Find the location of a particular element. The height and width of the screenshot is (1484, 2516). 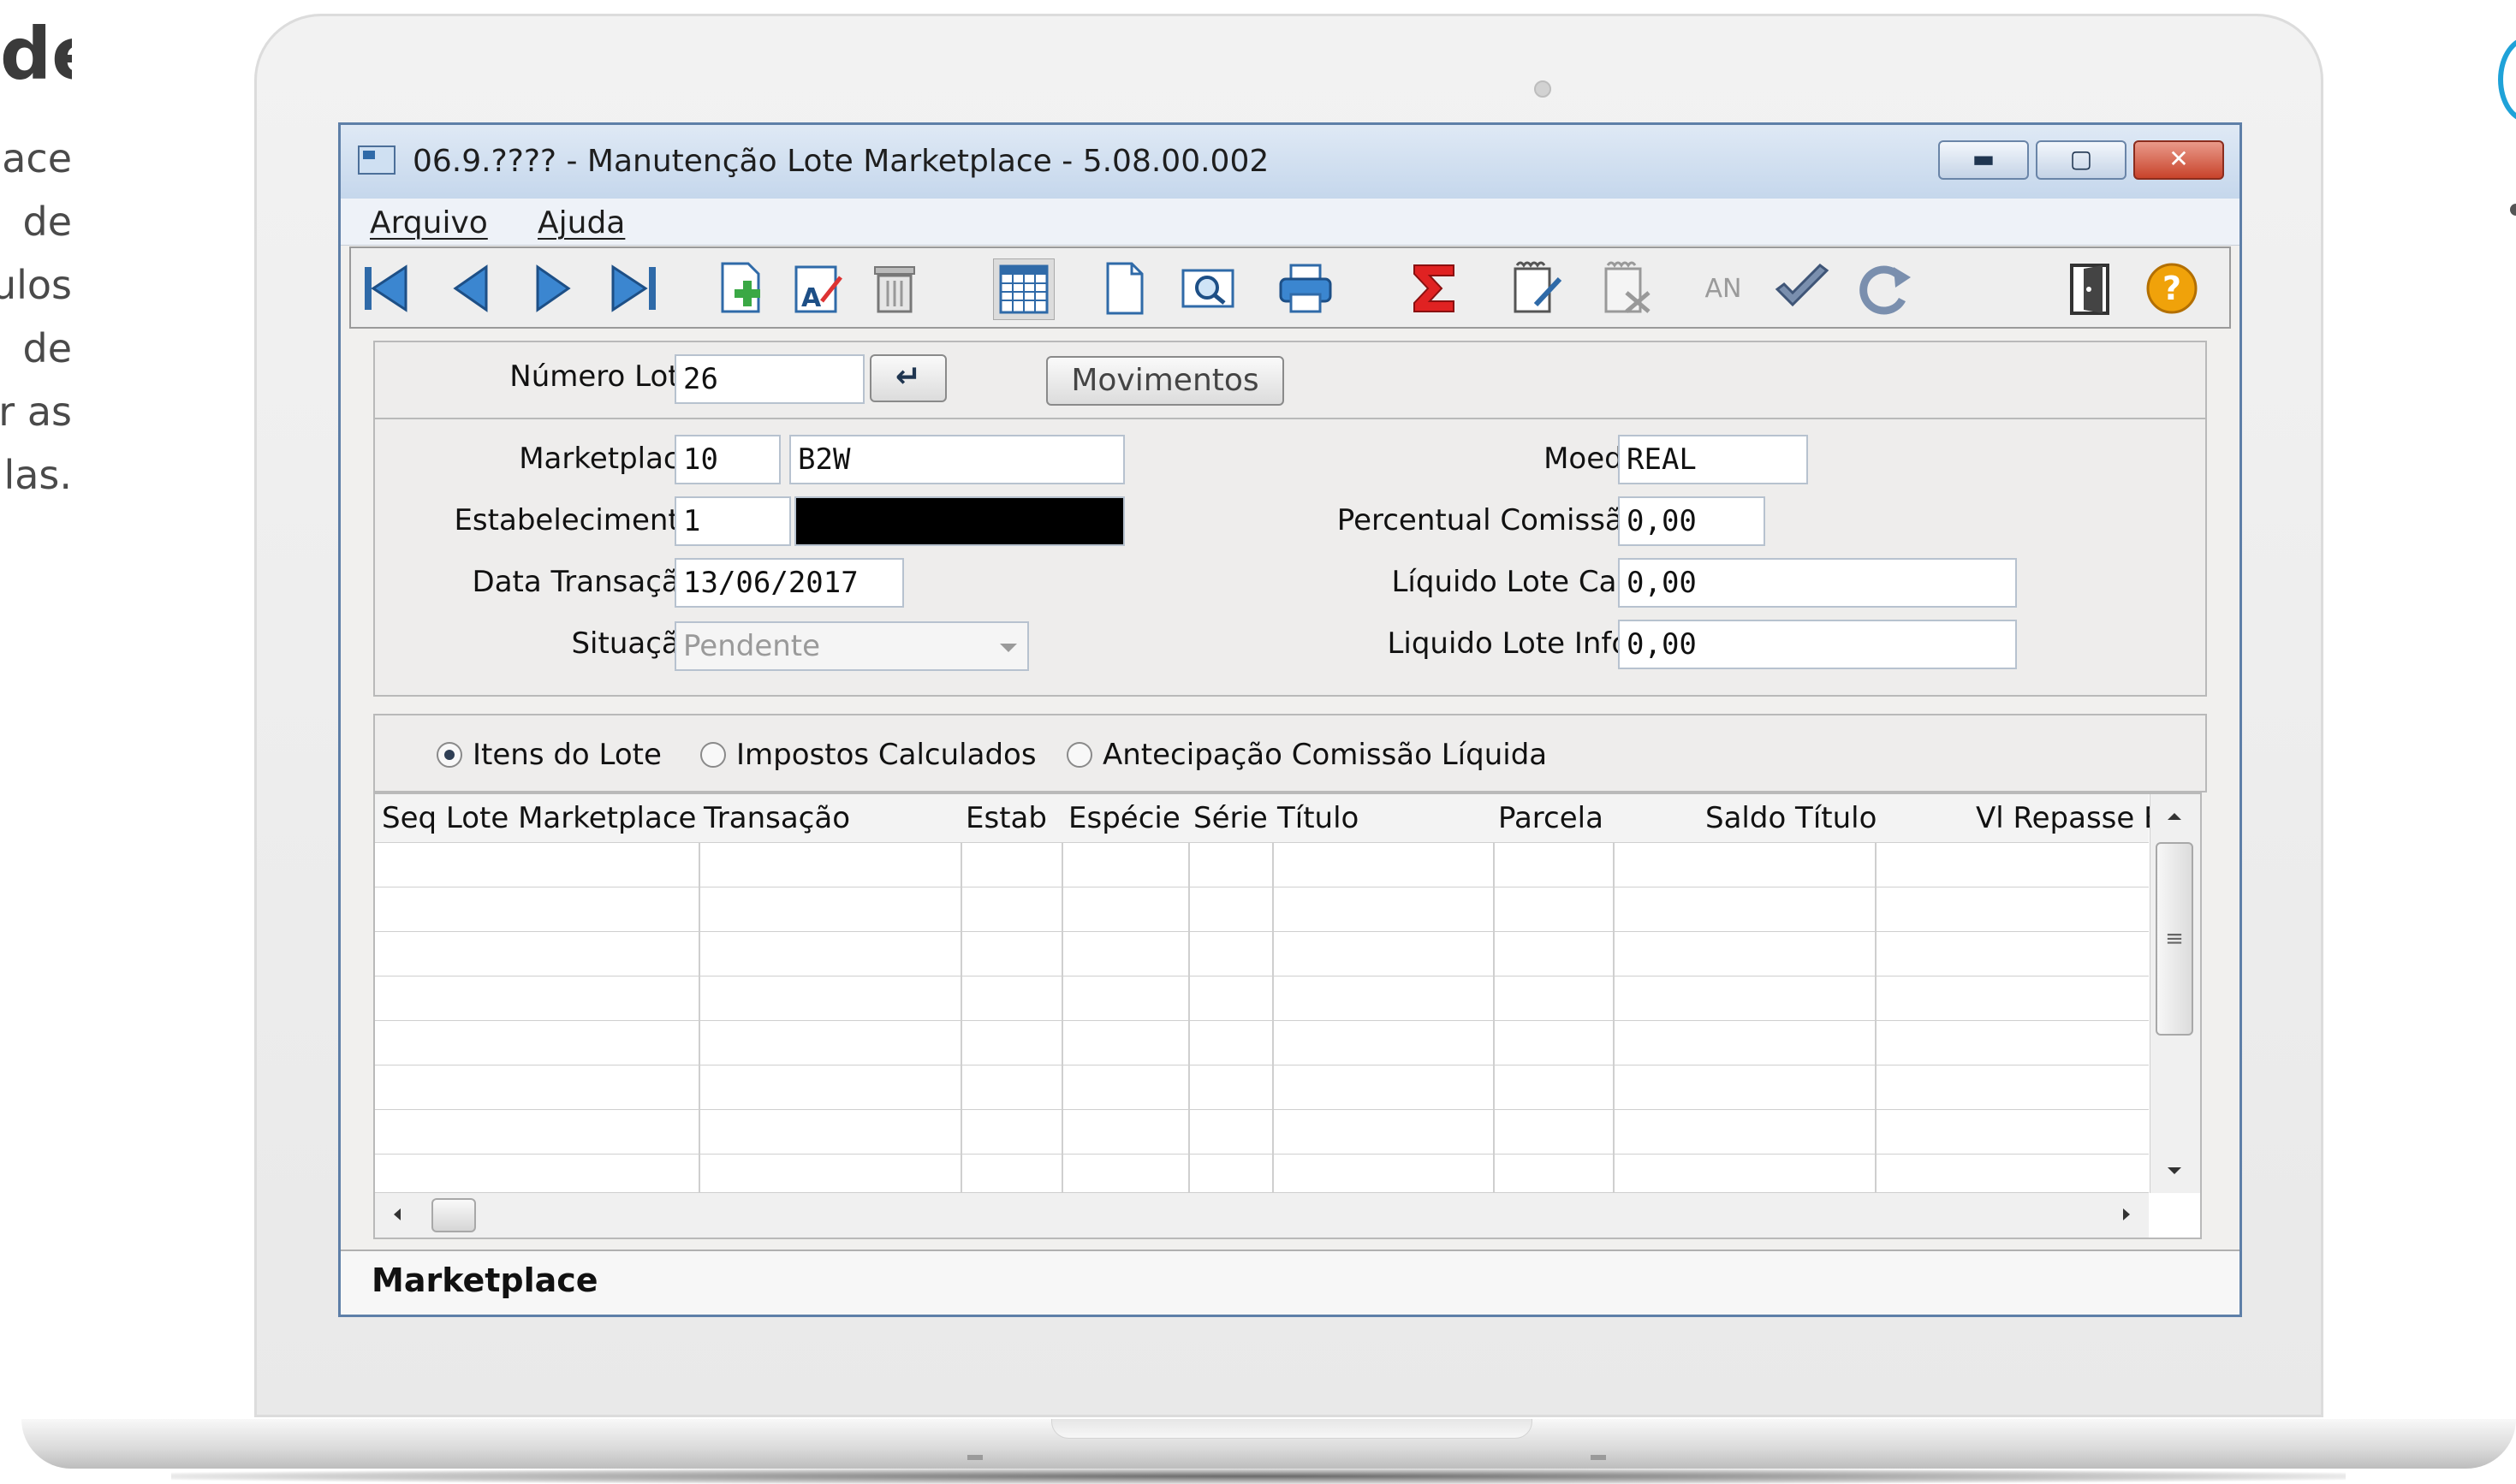

menu-bar: Arquivo Ajuda is located at coordinates (1290, 223).